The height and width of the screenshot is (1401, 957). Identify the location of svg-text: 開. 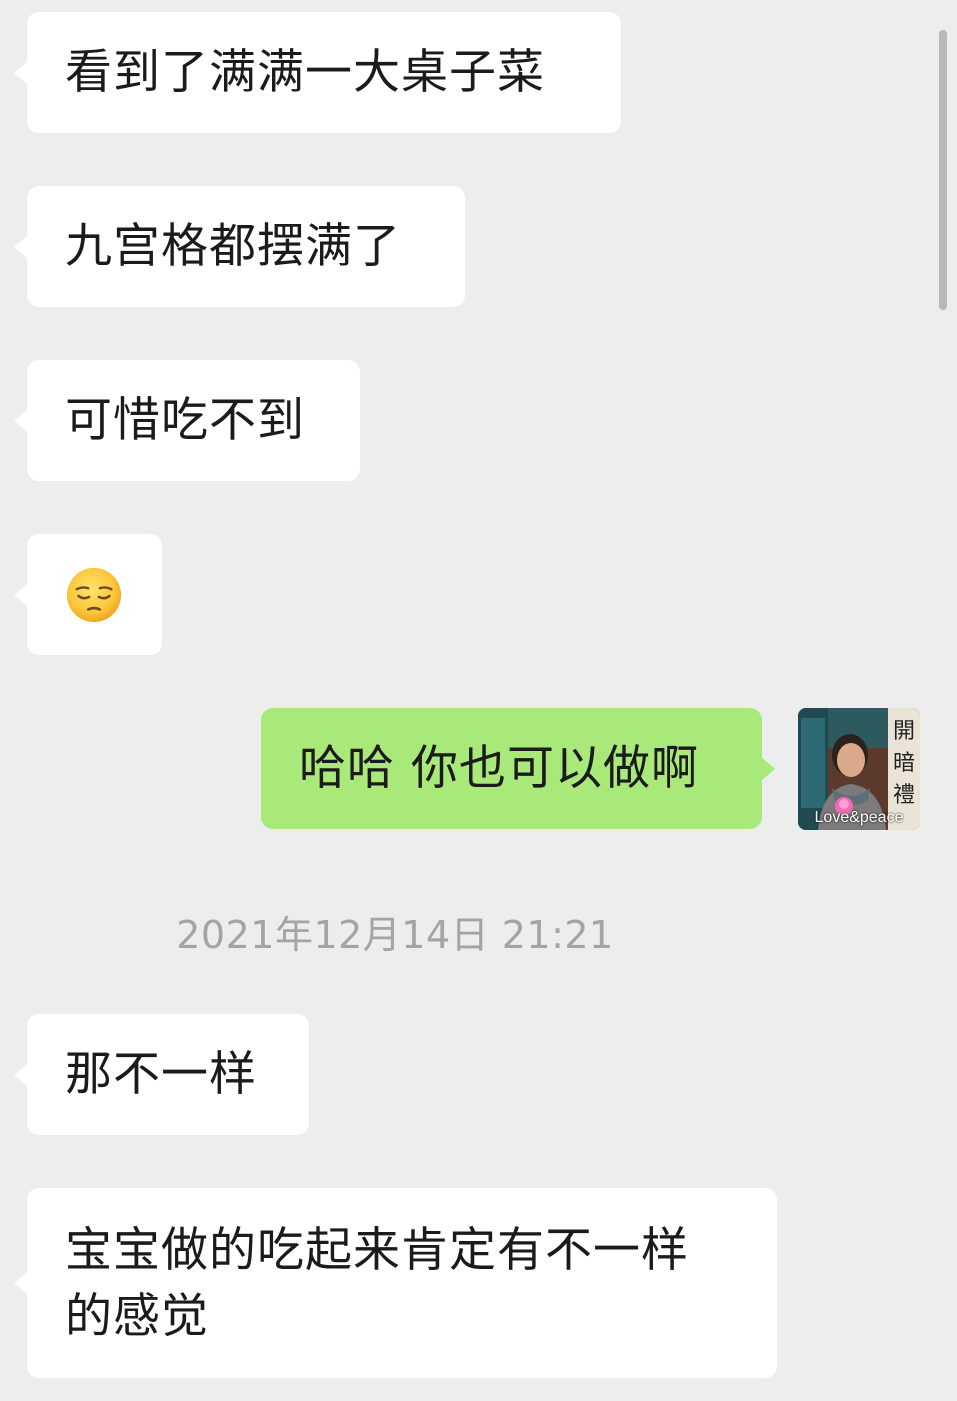
(904, 731).